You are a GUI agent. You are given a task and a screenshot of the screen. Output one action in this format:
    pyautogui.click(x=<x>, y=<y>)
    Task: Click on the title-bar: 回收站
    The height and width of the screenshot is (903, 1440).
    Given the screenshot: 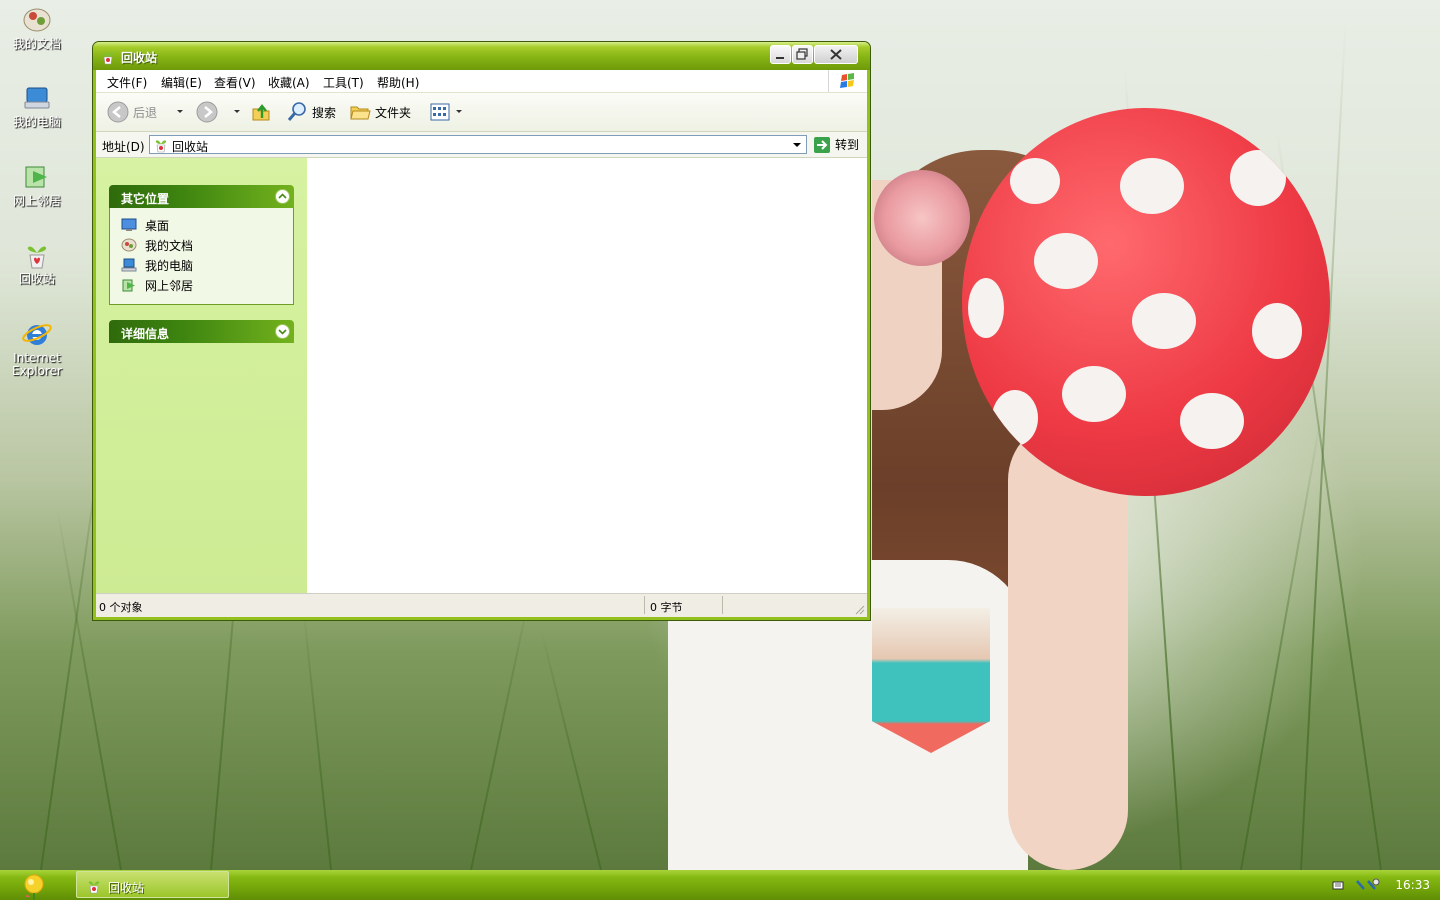 What is the action you would take?
    pyautogui.click(x=481, y=56)
    